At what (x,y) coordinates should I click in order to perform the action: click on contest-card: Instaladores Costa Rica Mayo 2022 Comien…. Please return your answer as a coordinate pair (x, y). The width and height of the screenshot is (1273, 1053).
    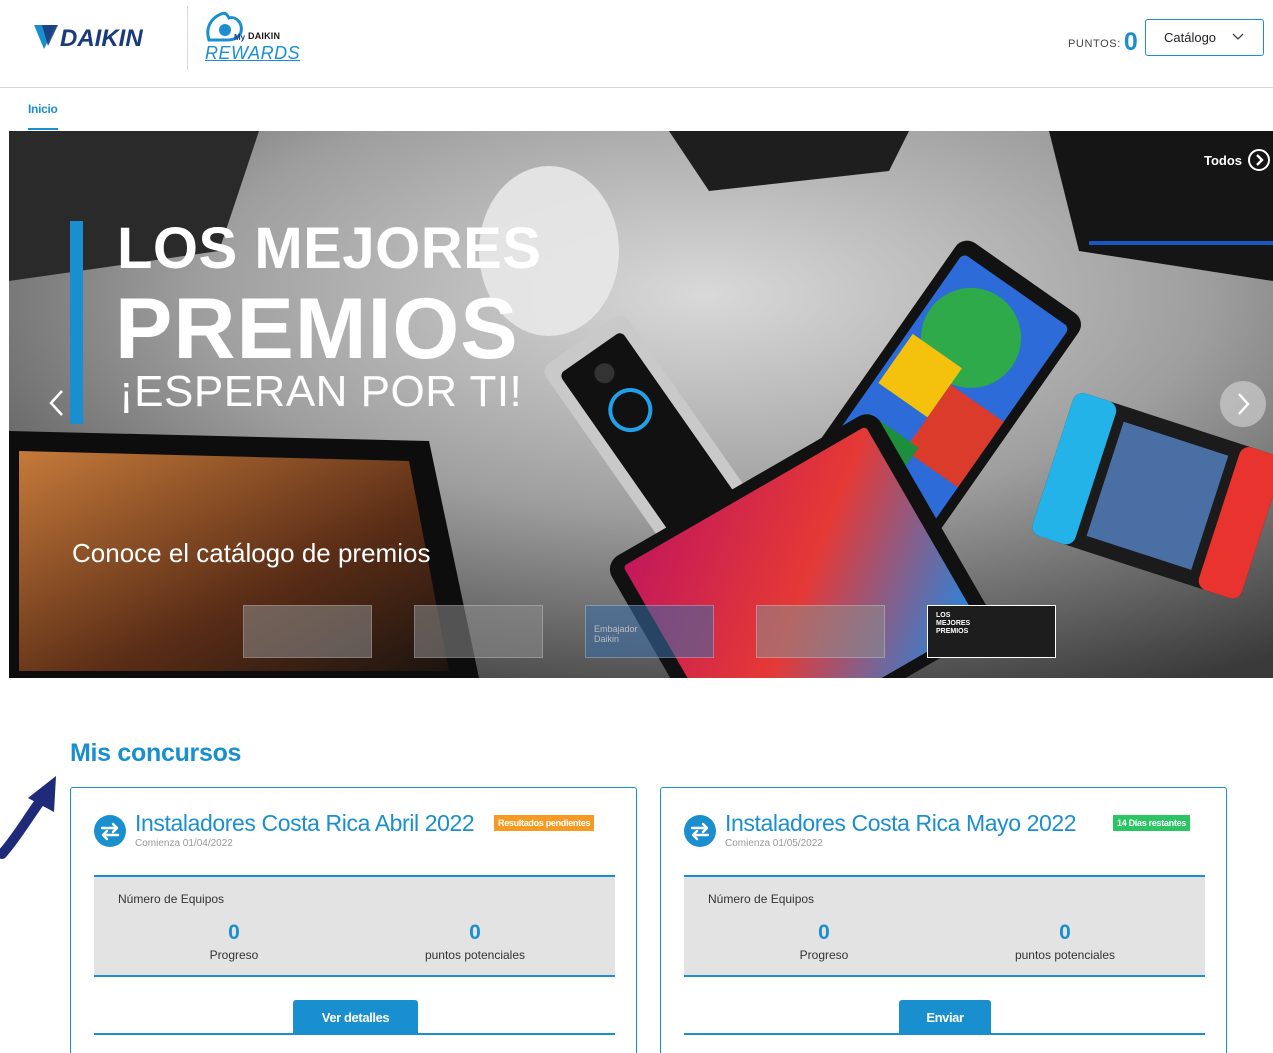
    Looking at the image, I should click on (943, 920).